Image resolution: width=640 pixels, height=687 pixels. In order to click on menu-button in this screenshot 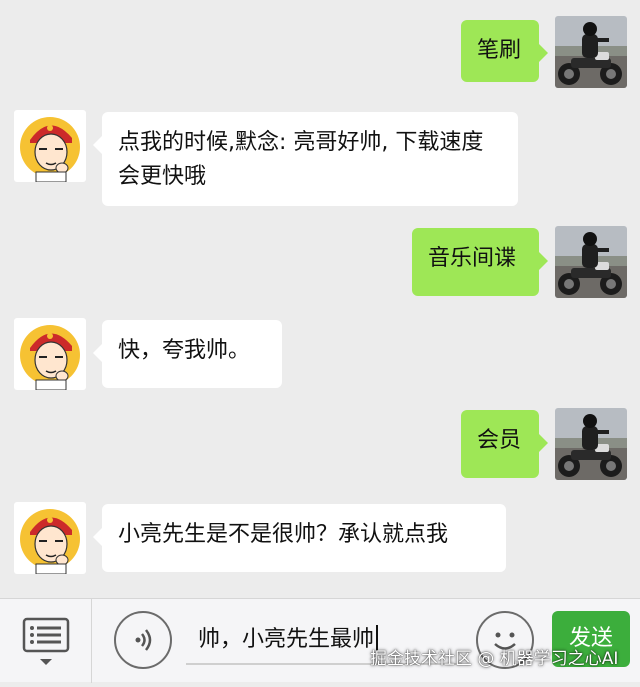, I will do `click(46, 641)`.